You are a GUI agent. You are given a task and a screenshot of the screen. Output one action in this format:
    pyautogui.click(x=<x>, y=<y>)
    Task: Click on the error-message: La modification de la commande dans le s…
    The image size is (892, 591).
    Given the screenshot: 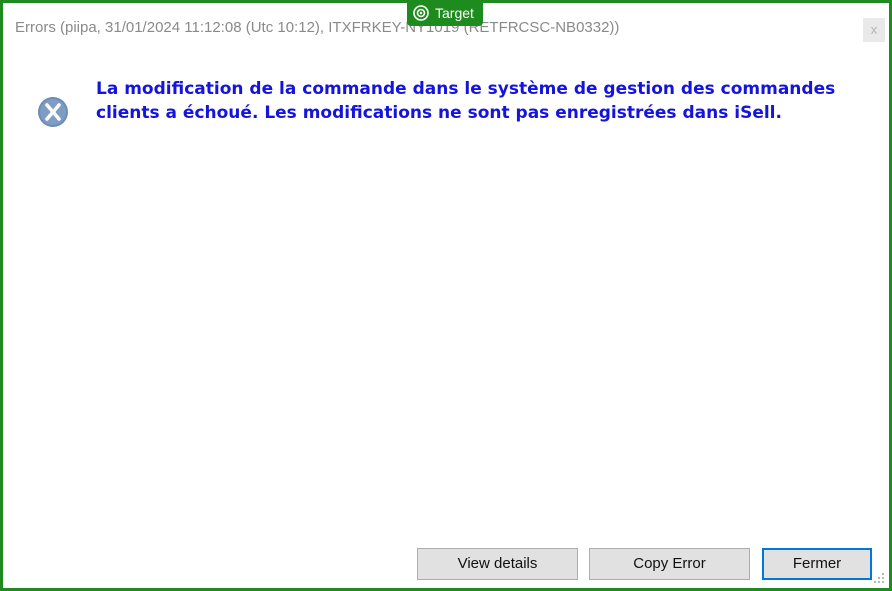 What is the action you would take?
    pyautogui.click(x=466, y=101)
    